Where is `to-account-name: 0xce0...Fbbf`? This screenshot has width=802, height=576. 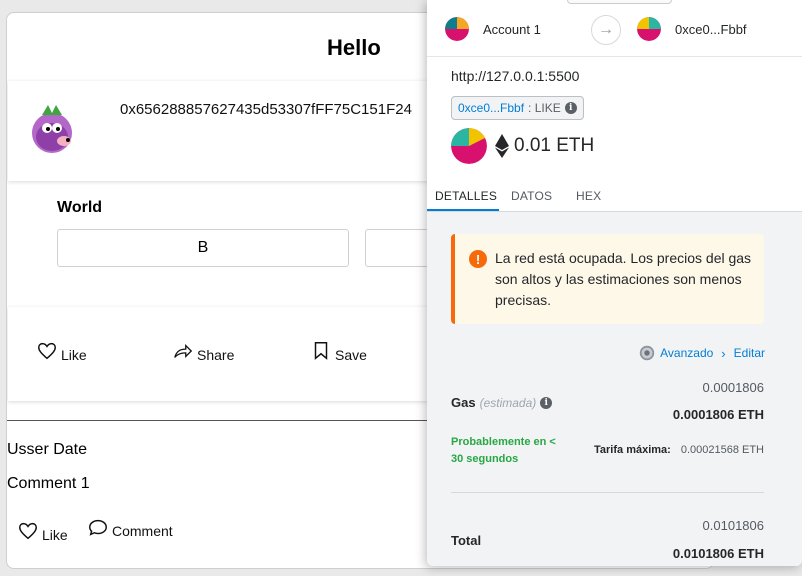
to-account-name: 0xce0...Fbbf is located at coordinates (711, 29).